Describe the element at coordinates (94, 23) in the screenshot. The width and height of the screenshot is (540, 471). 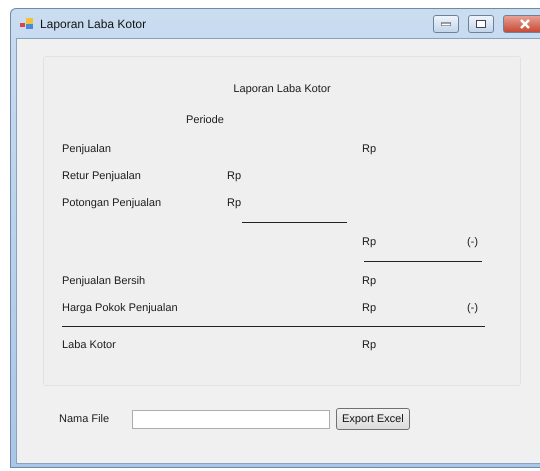
I see `window-title: Laporan Laba Kotor` at that location.